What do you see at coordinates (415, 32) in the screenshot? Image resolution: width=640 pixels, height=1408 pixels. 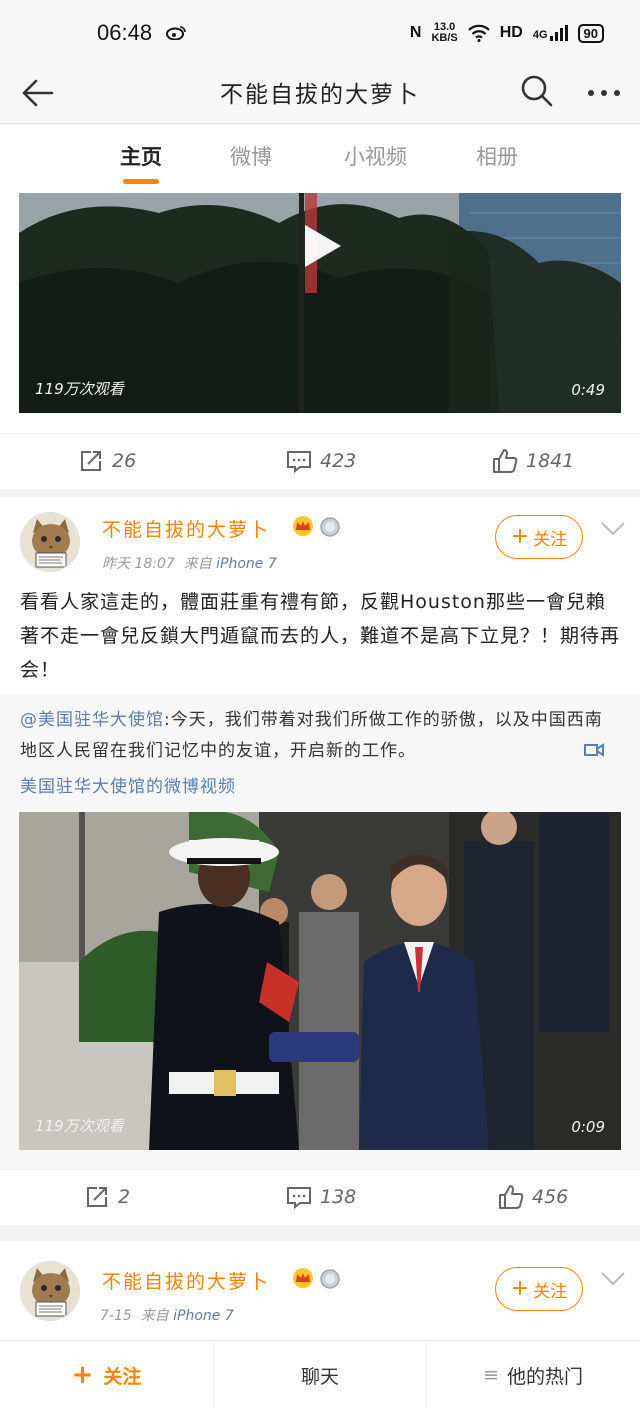 I see `nfc-icon: N` at bounding box center [415, 32].